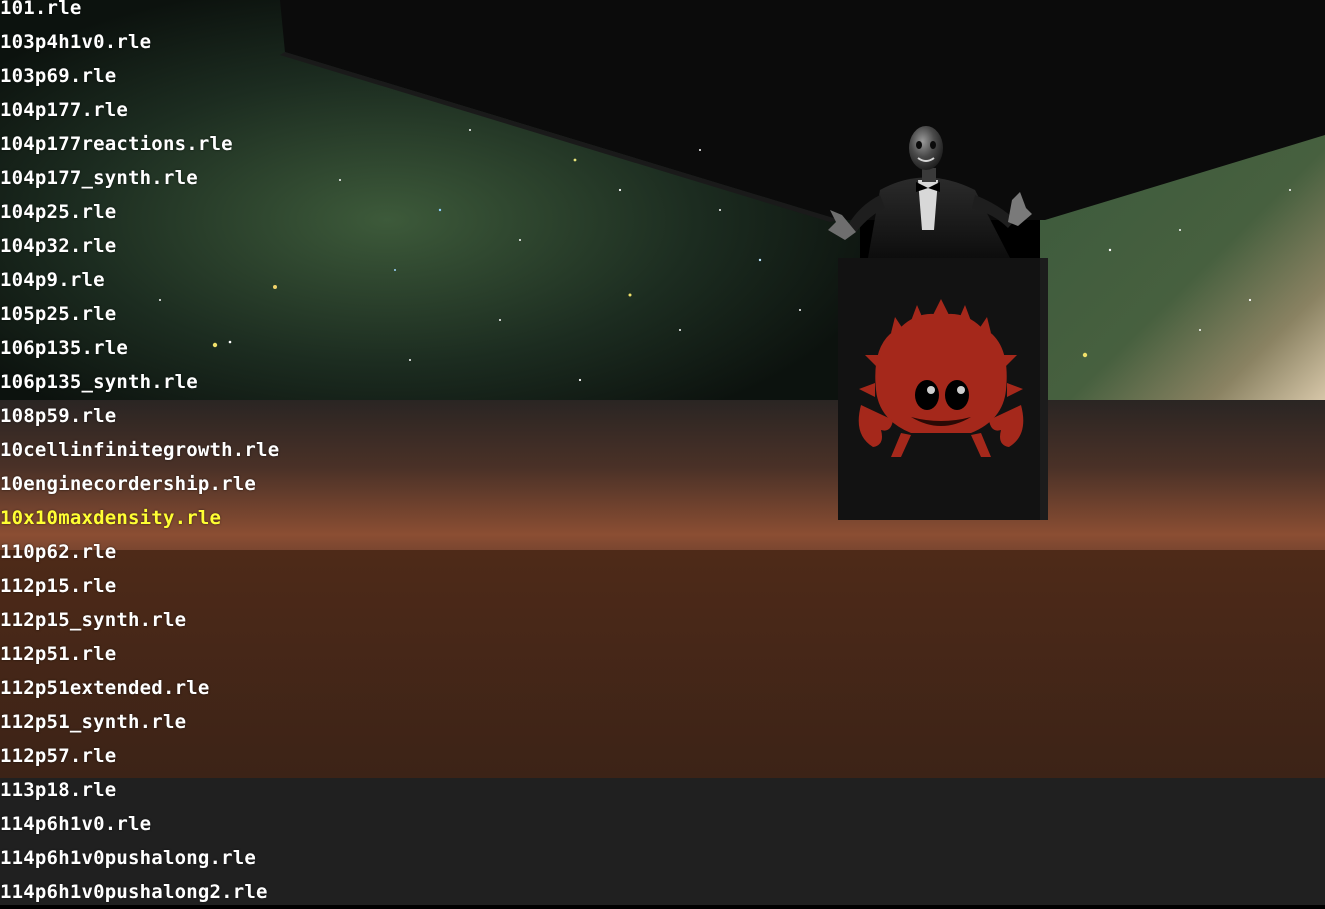 This screenshot has height=909, width=1325. I want to click on file-item: 112p15.rle, so click(139, 586).